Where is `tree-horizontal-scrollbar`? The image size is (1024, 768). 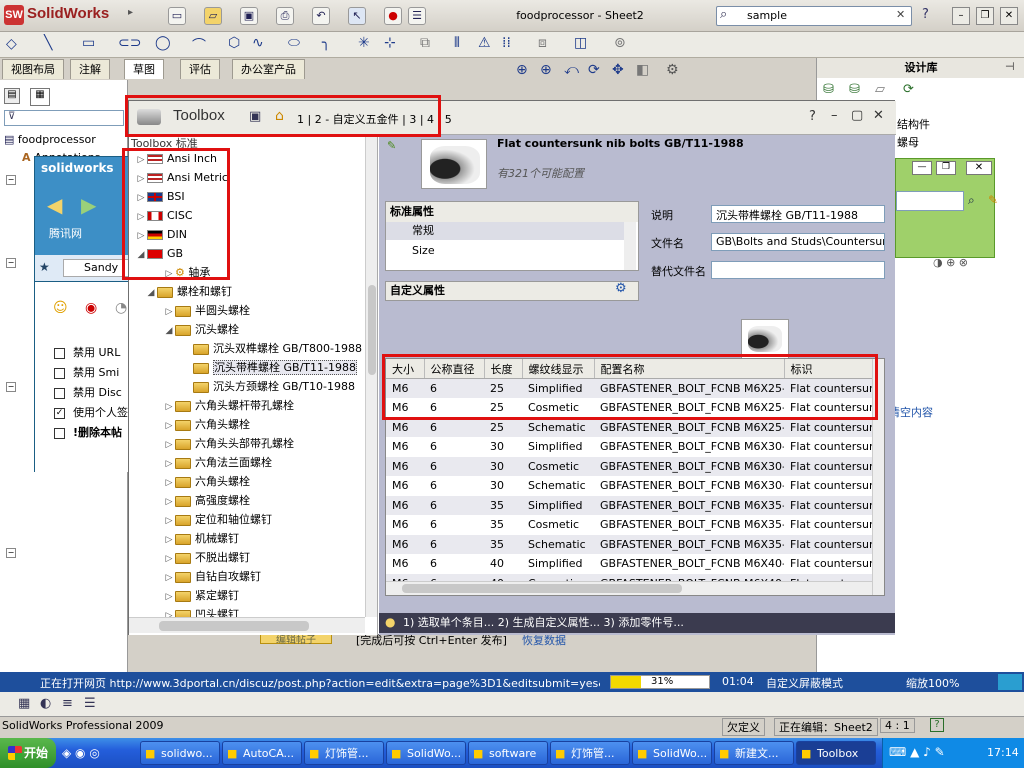
tree-horizontal-scrollbar is located at coordinates (247, 625).